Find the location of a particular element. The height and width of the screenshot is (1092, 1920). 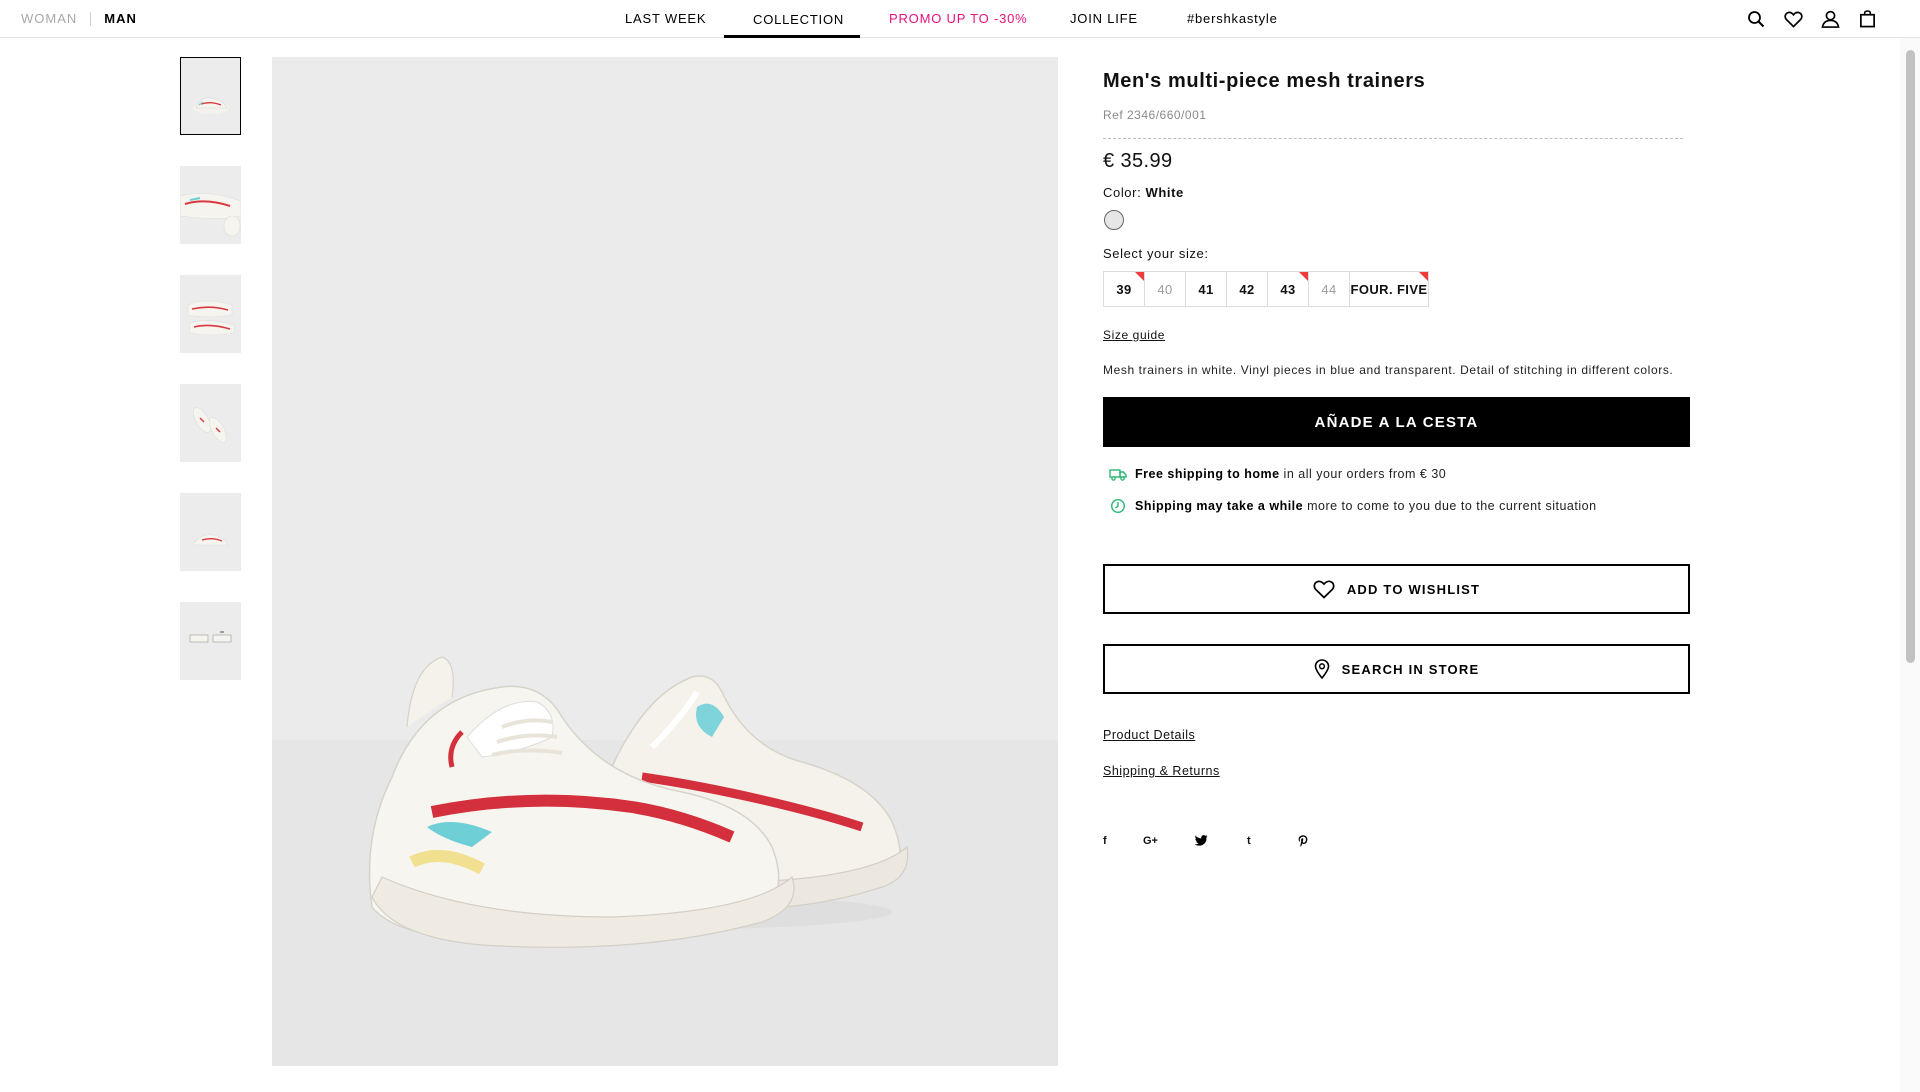

color-label: Color: is located at coordinates (1122, 192).